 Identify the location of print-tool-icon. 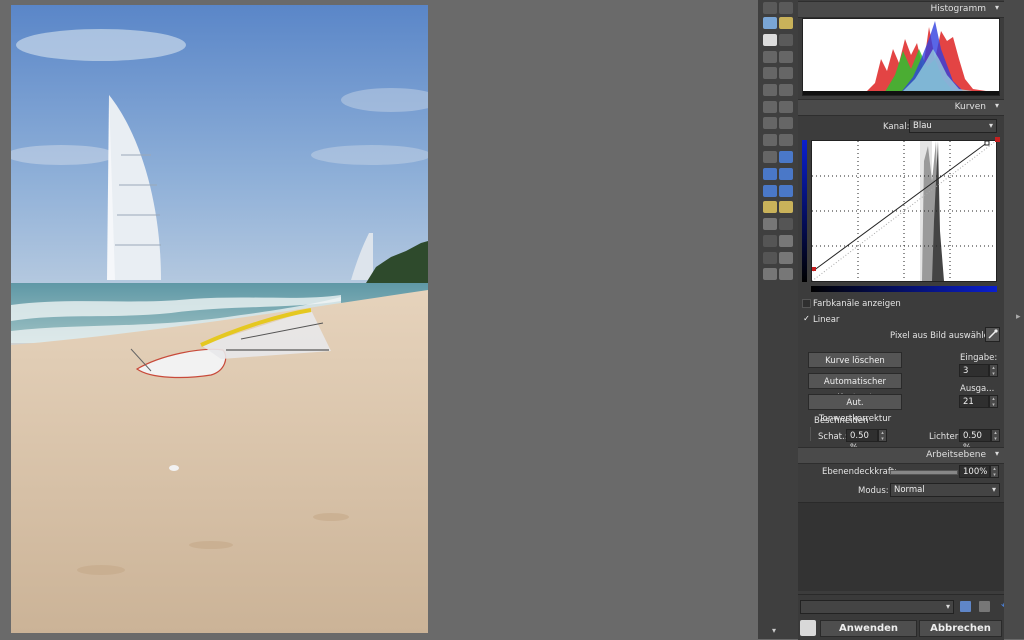
(786, 8).